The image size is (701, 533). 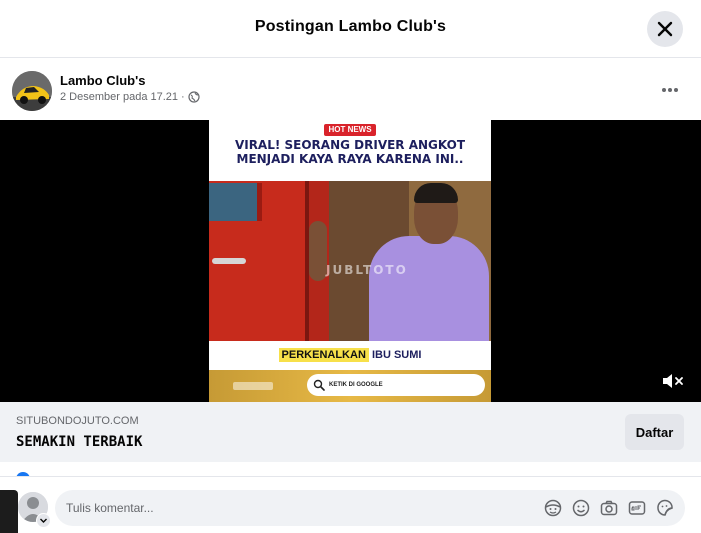 I want to click on page-avatar, so click(x=32, y=91).